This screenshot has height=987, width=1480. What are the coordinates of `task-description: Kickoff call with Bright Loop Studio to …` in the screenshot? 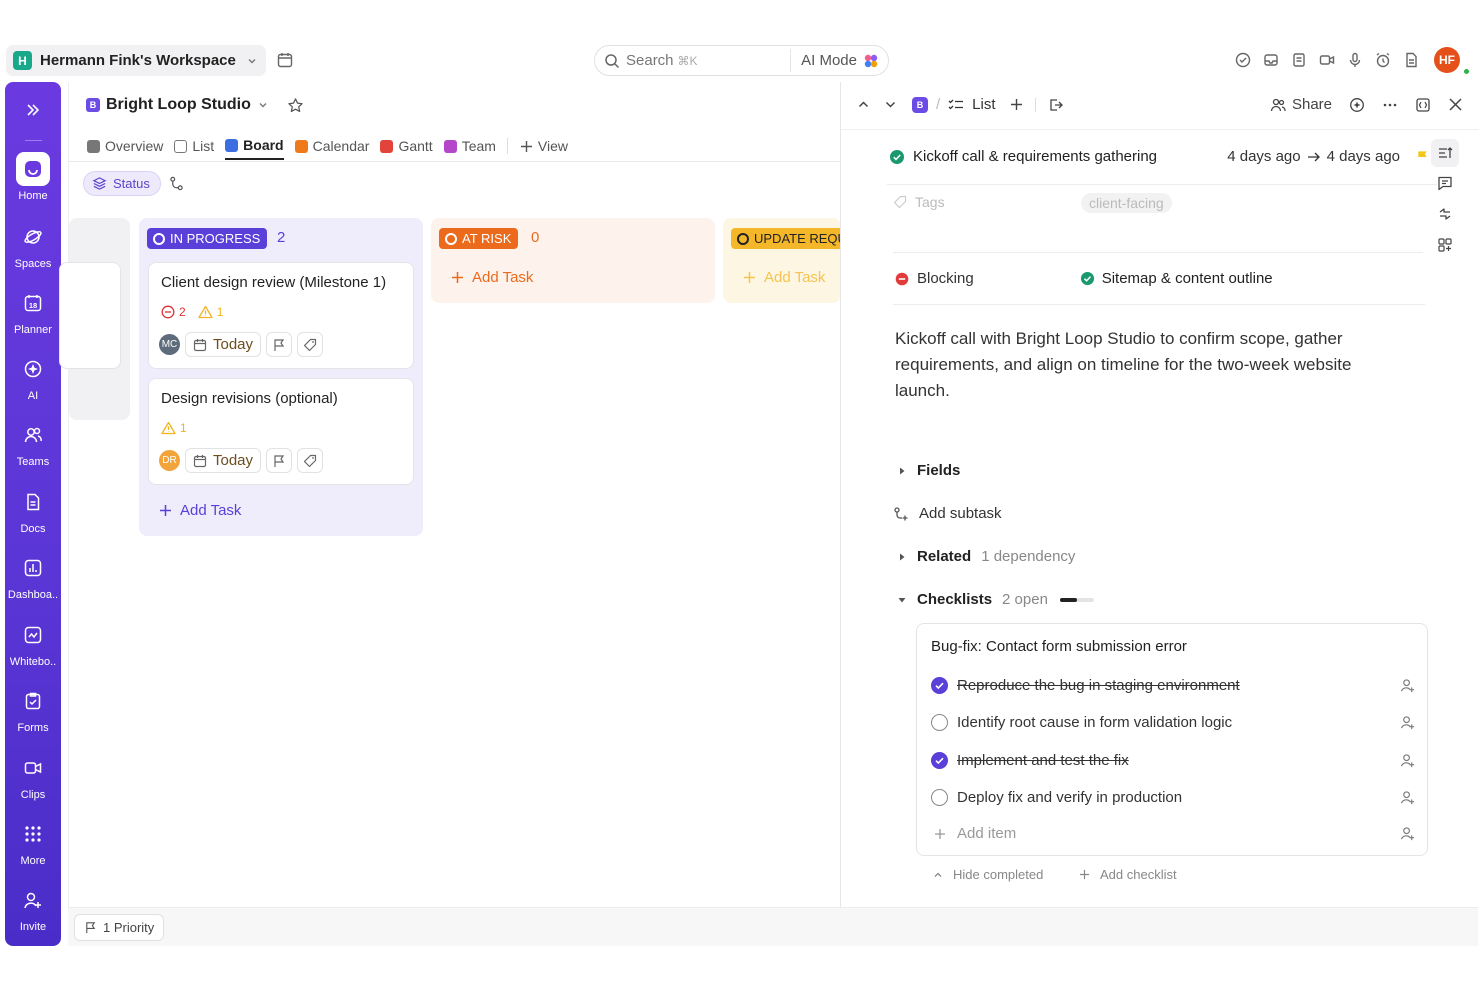 It's located at (1145, 365).